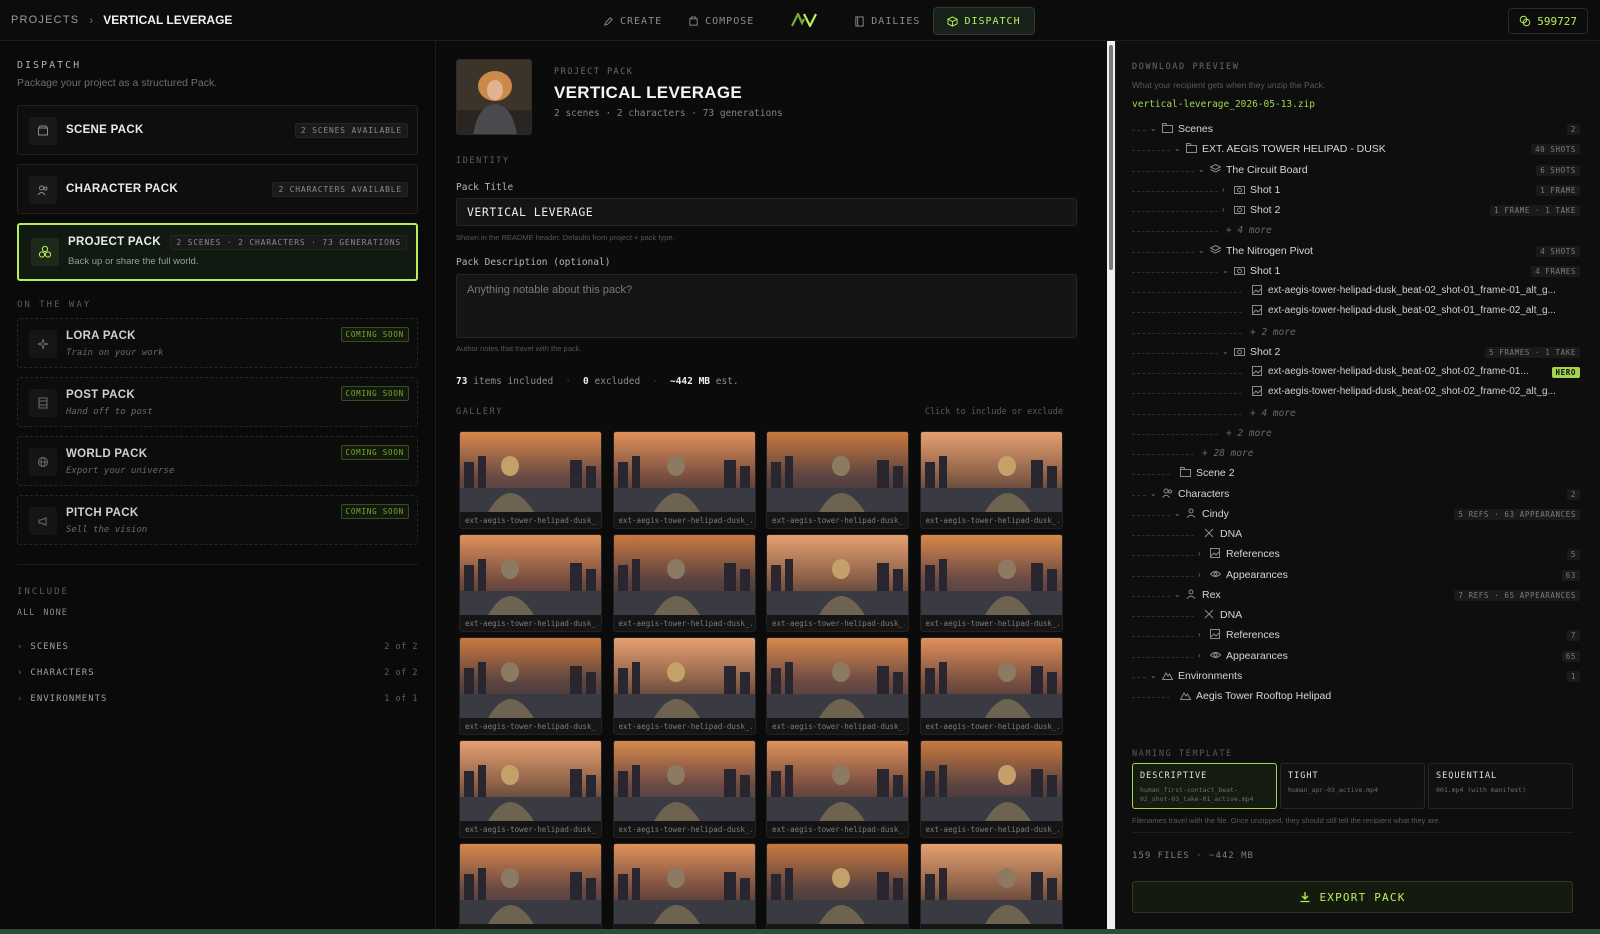 This screenshot has height=934, width=1600. Describe the element at coordinates (1500, 786) in the screenshot. I see `naming-option-sequential: SEQUENTIAL 001.mp4 (with manifest)` at that location.